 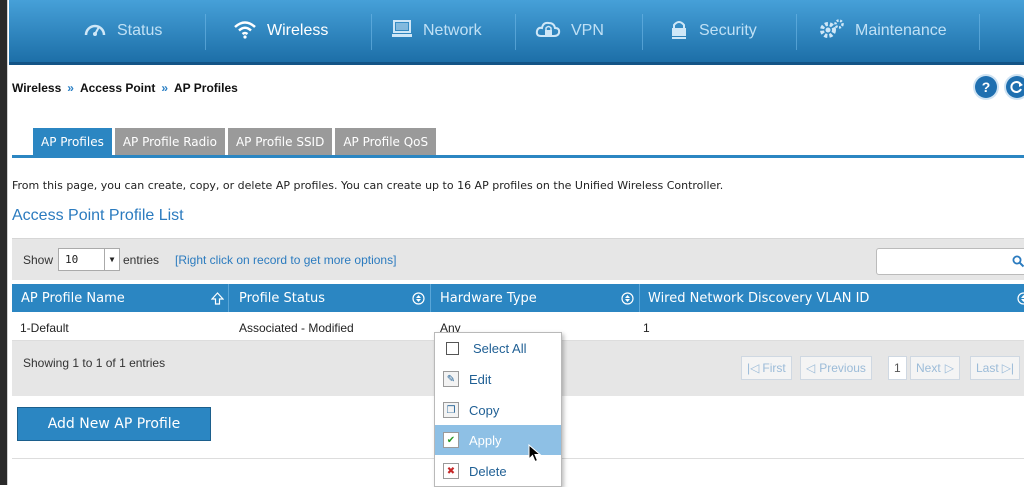 I want to click on first-page-icon: |◁, so click(x=753, y=368).